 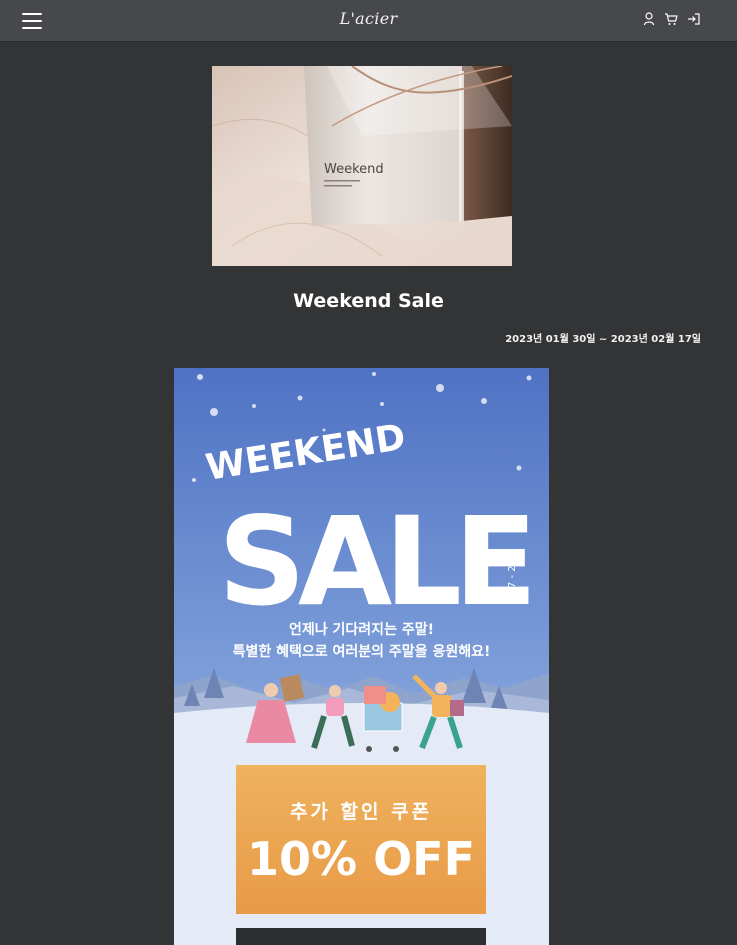 What do you see at coordinates (694, 19) in the screenshot?
I see `login-icon` at bounding box center [694, 19].